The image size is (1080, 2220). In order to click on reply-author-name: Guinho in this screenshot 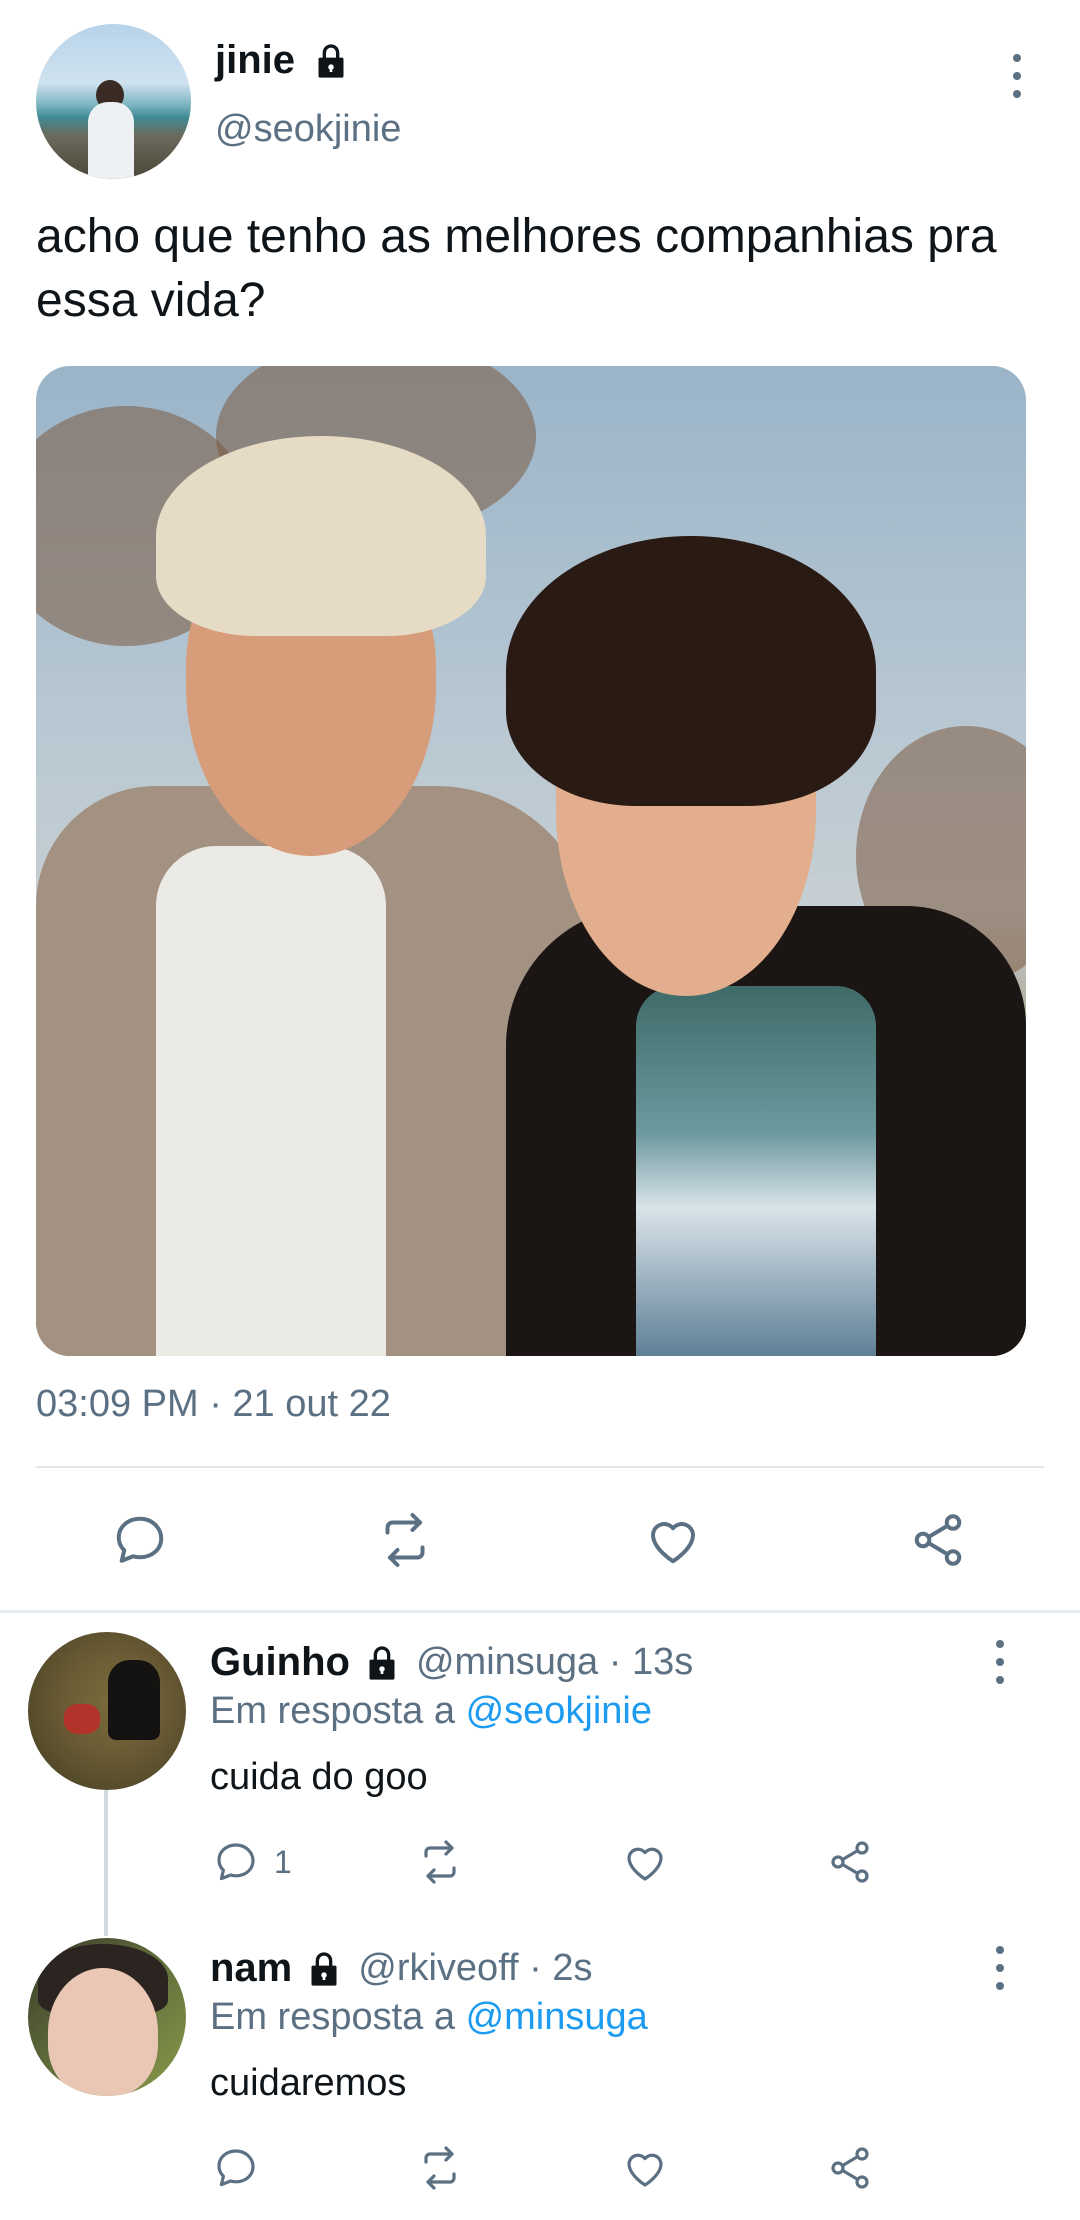, I will do `click(280, 1662)`.